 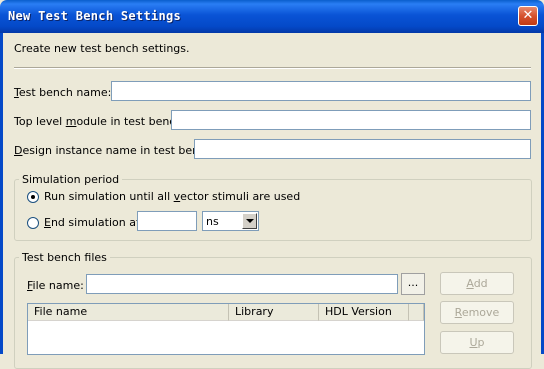 I want to click on time-unit-value: ns, so click(x=212, y=221).